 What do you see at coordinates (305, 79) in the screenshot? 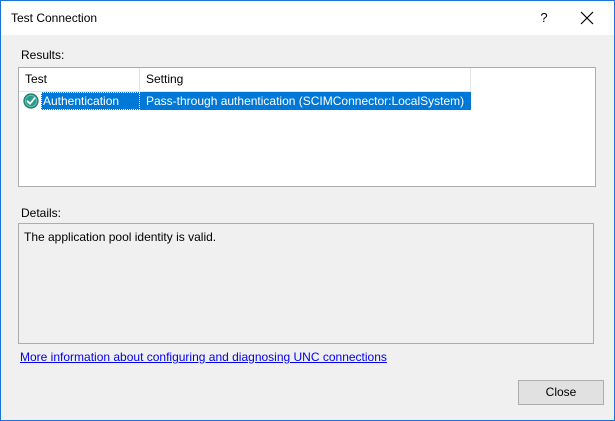
I see `column-header-setting: Setting` at bounding box center [305, 79].